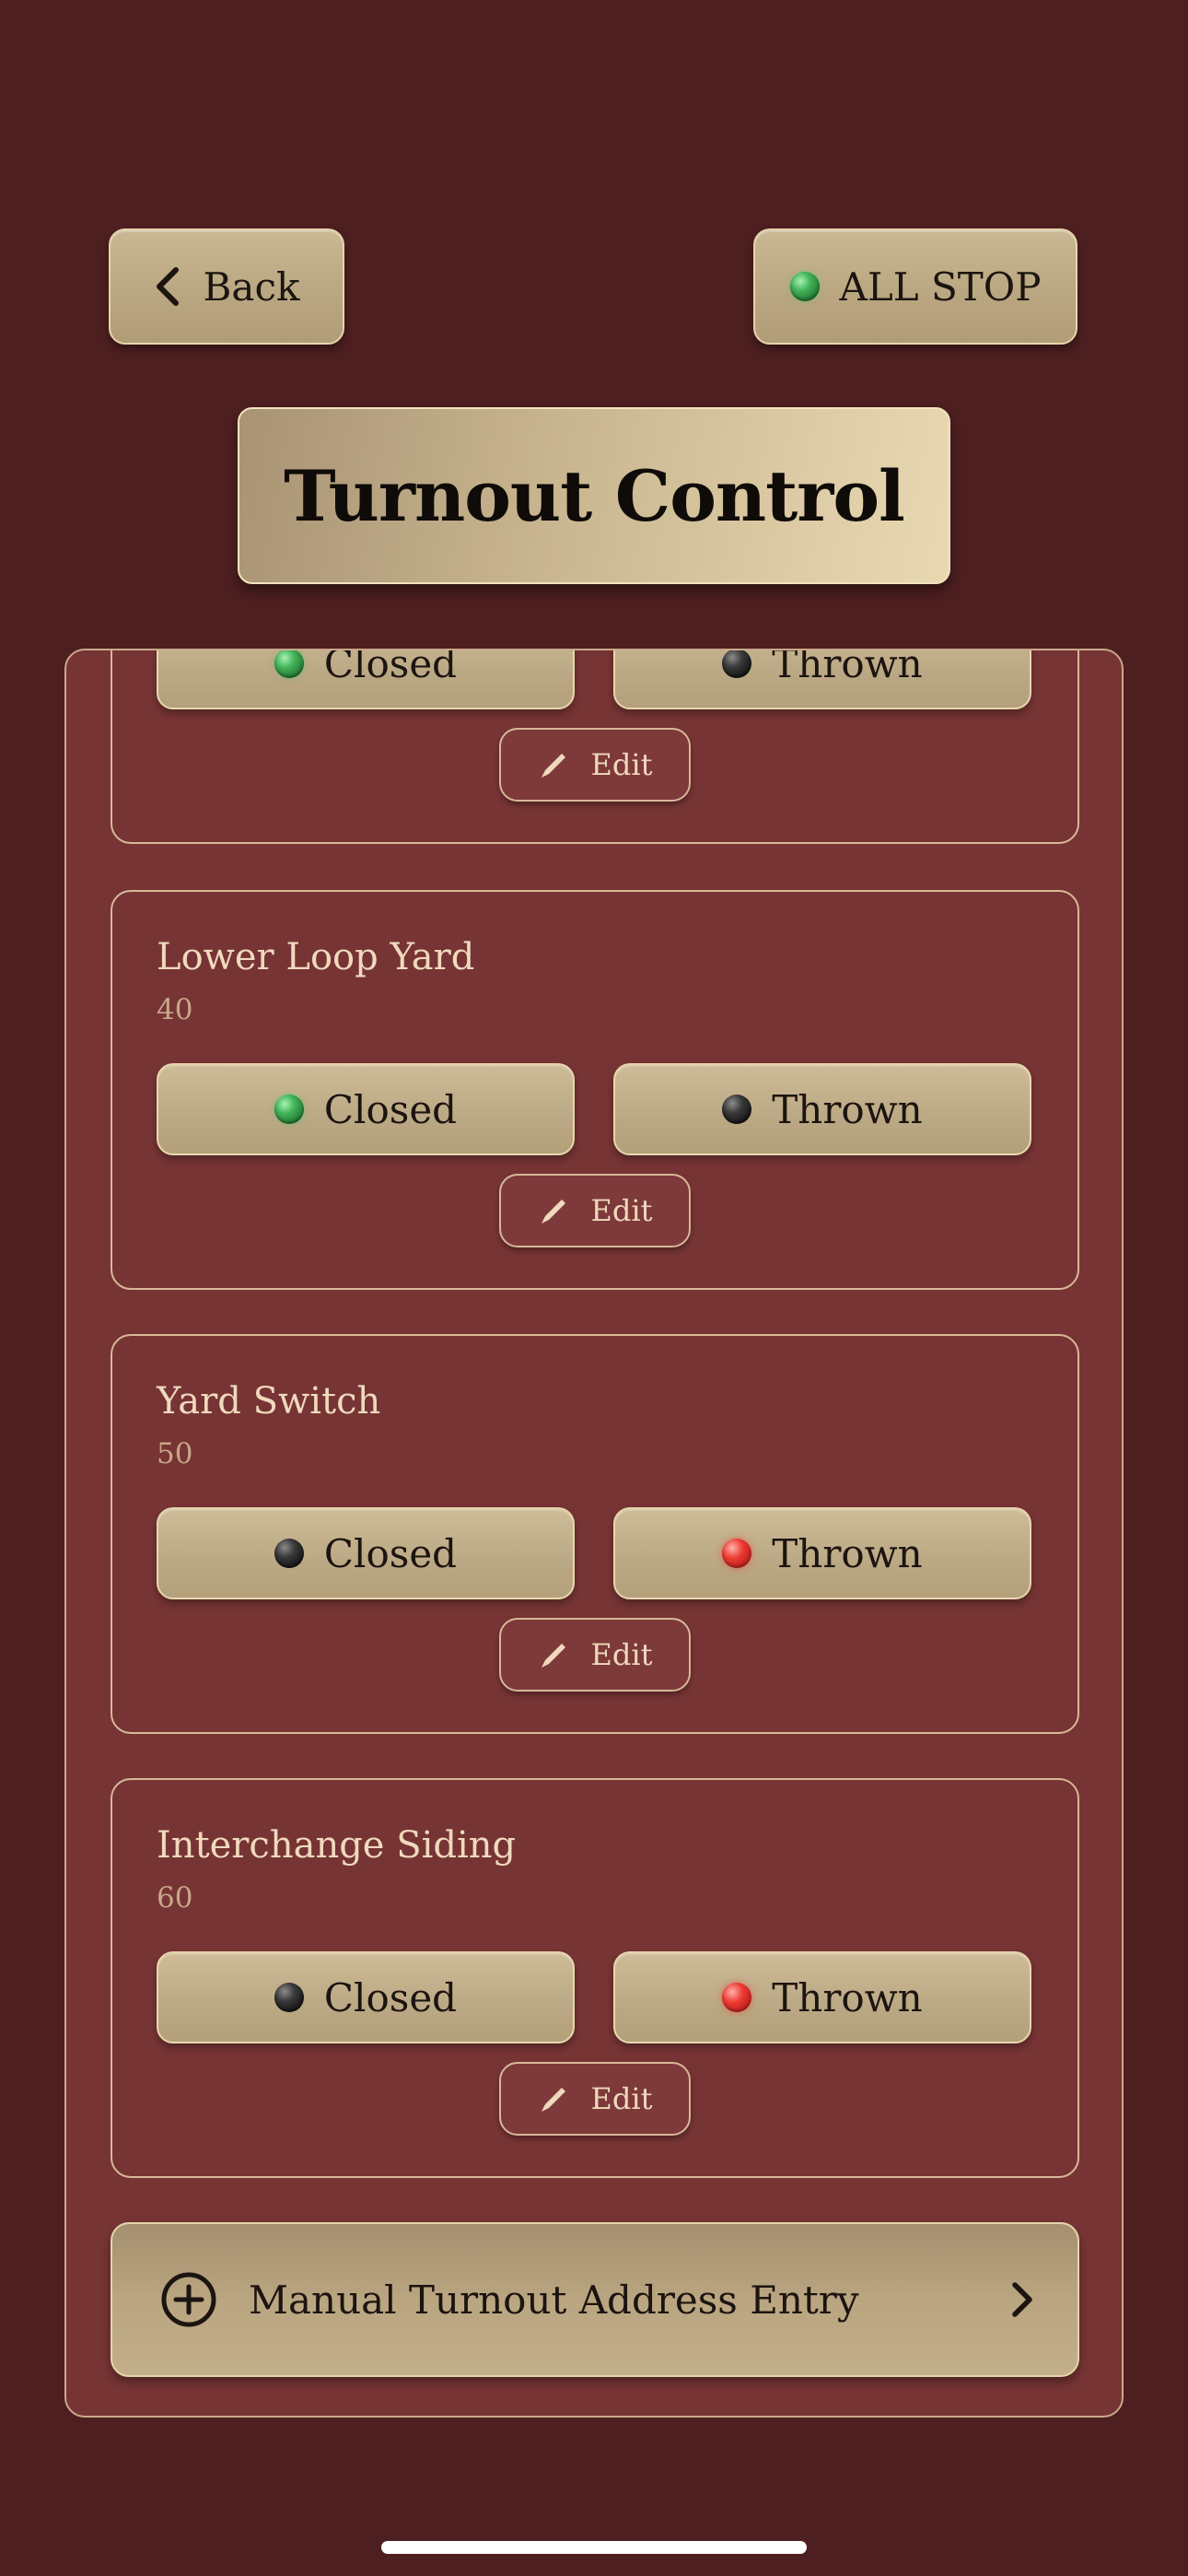  Describe the element at coordinates (251, 286) in the screenshot. I see `back-label: Back` at that location.